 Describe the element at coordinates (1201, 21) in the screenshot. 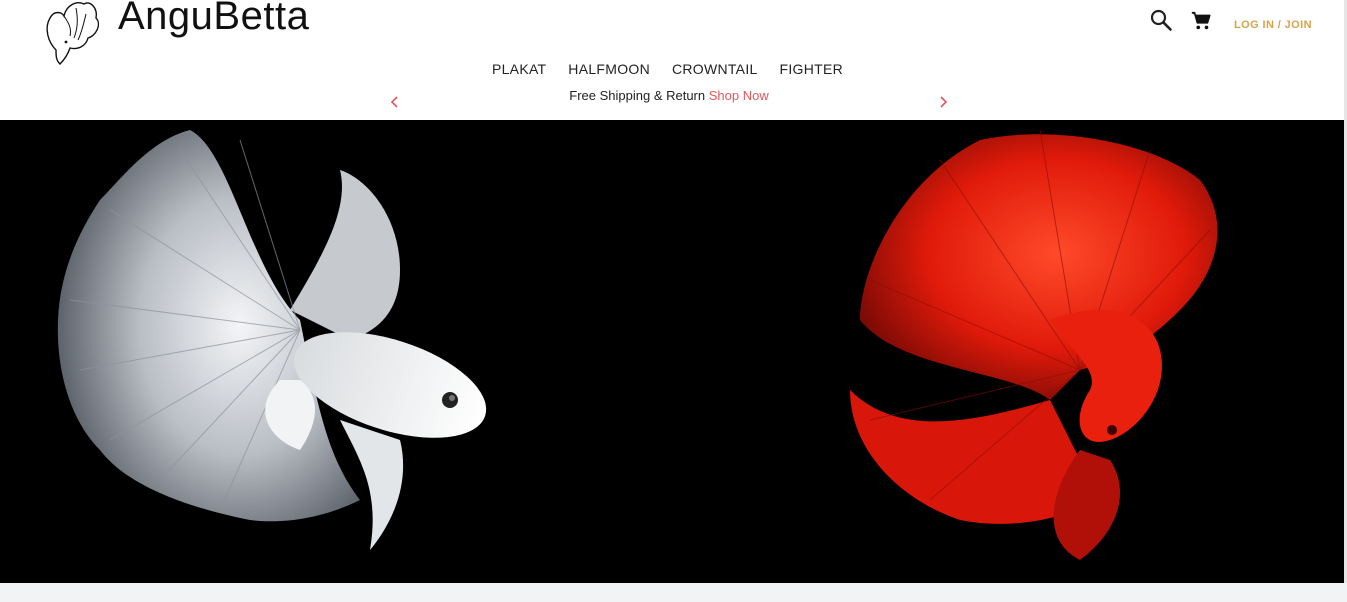

I see `cart-icon` at that location.